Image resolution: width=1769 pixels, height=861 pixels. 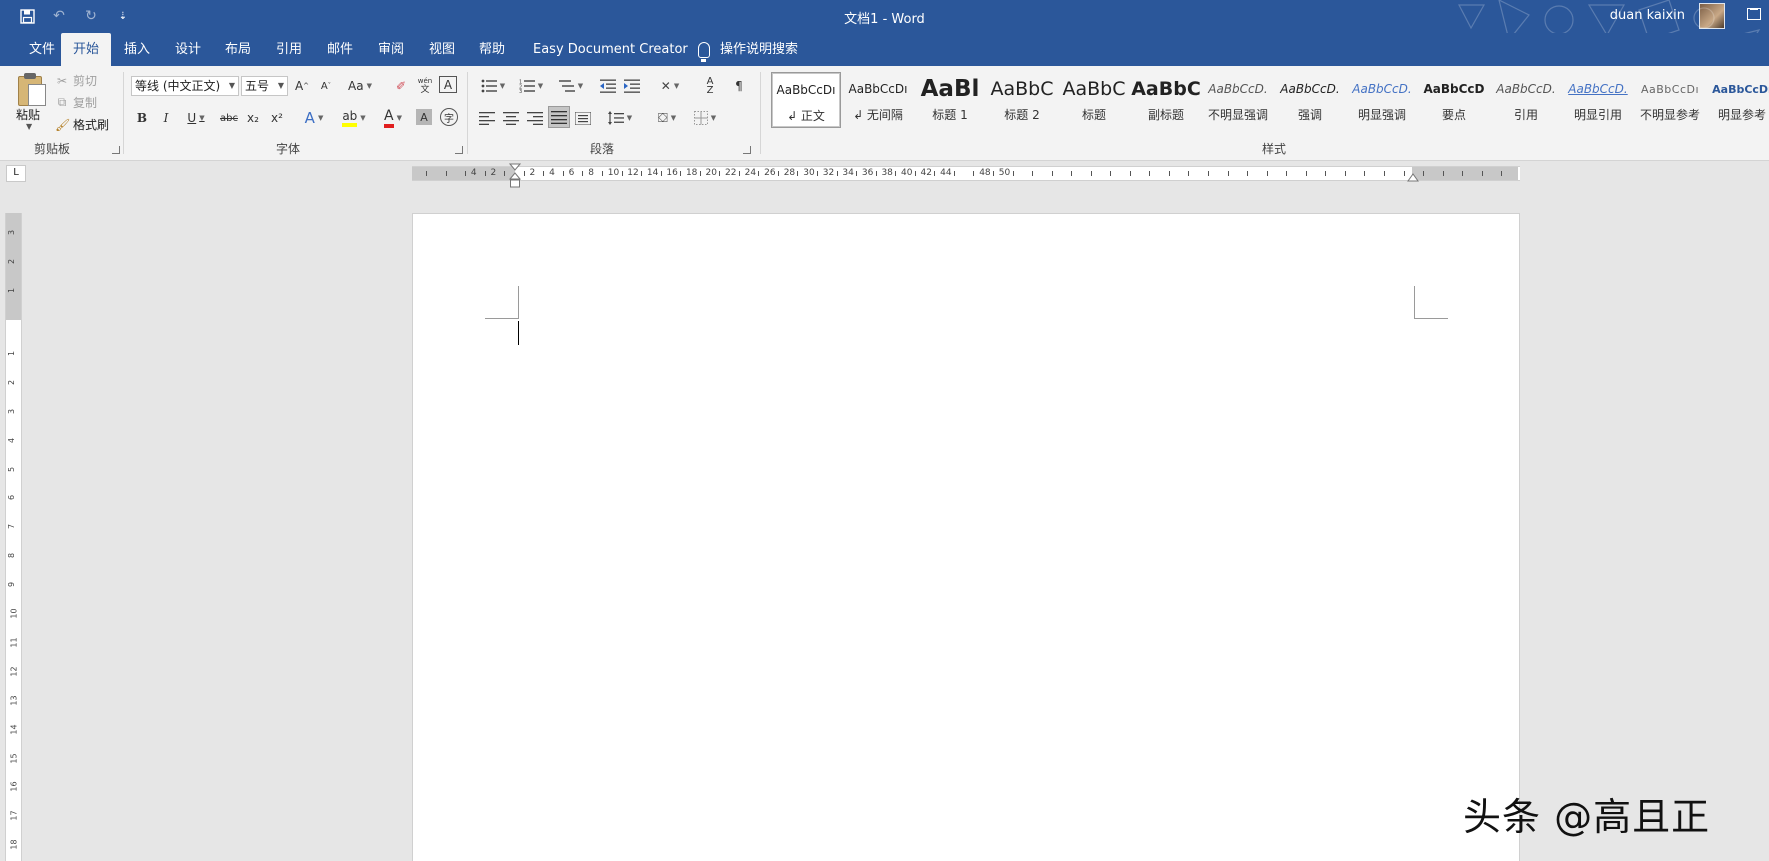 I want to click on style-strong: AaBbCcD 要点, so click(x=1454, y=100).